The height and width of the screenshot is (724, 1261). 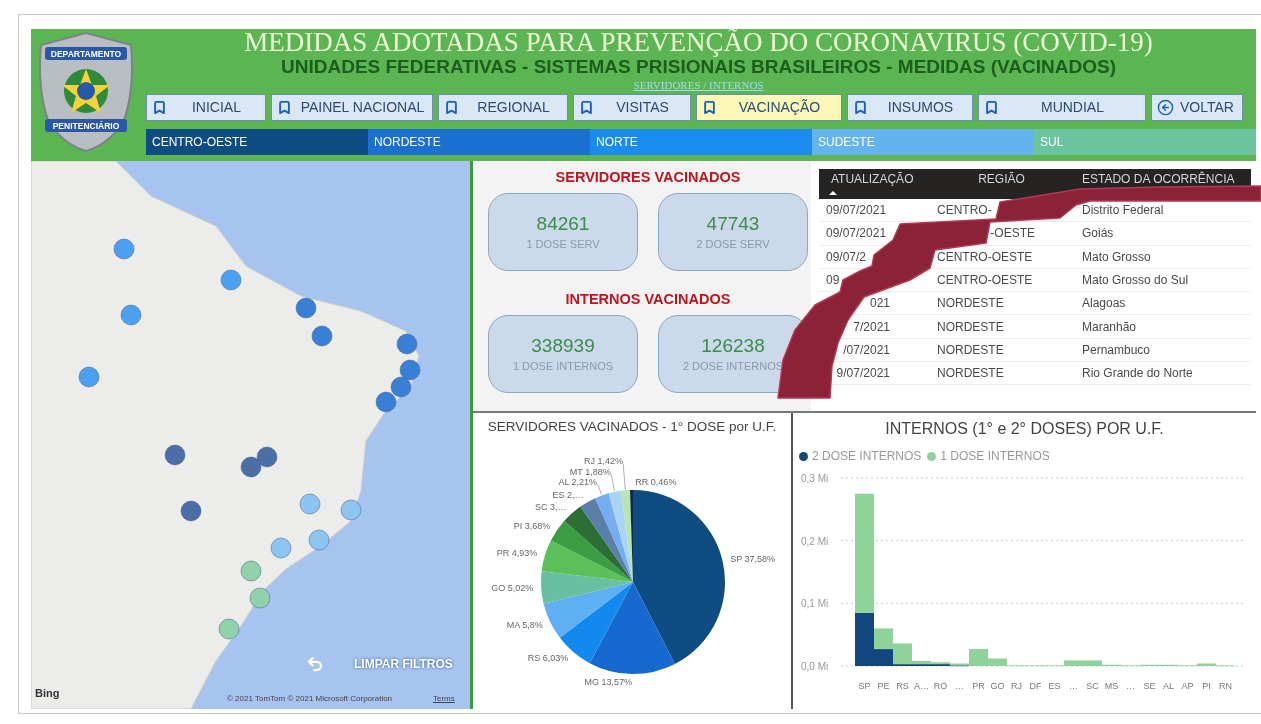 What do you see at coordinates (879, 303) in the screenshot?
I see `table-cell-text: 021` at bounding box center [879, 303].